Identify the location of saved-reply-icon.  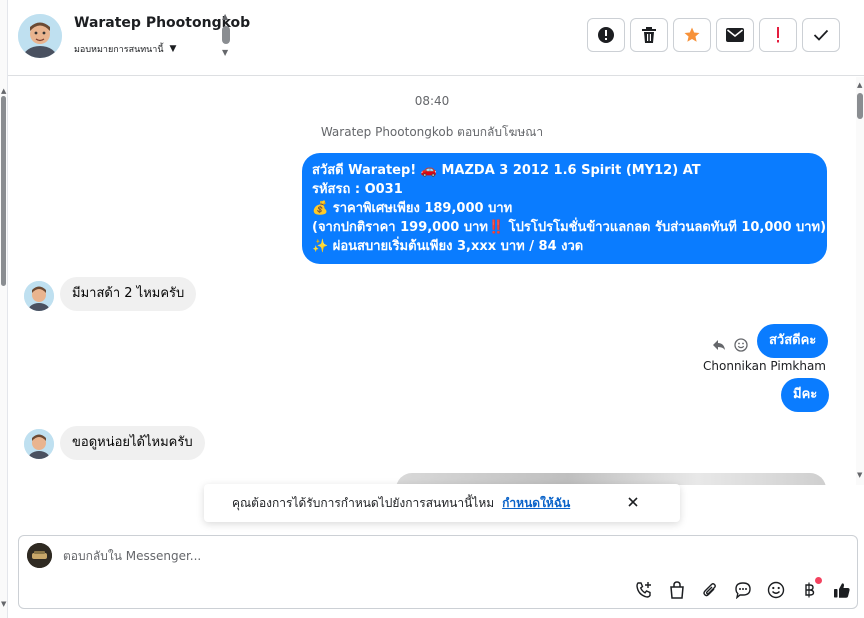
(743, 590).